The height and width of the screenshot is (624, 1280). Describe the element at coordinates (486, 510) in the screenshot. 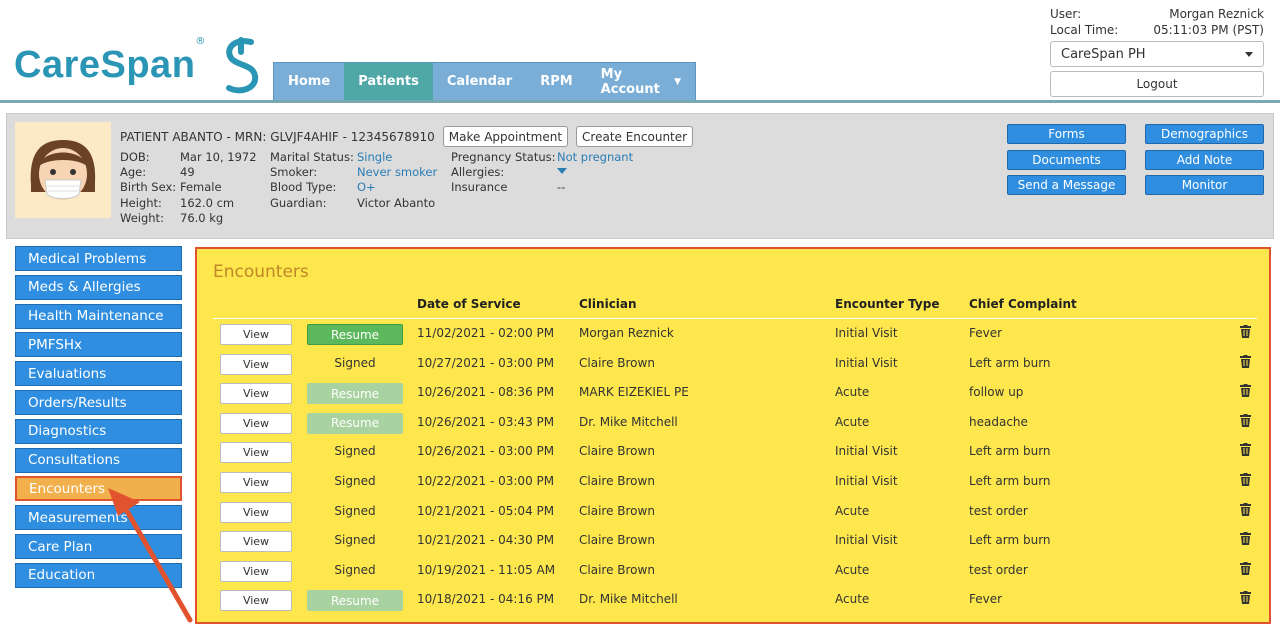

I see `cell-date: 10/21/2021 - 05:04 PM` at that location.